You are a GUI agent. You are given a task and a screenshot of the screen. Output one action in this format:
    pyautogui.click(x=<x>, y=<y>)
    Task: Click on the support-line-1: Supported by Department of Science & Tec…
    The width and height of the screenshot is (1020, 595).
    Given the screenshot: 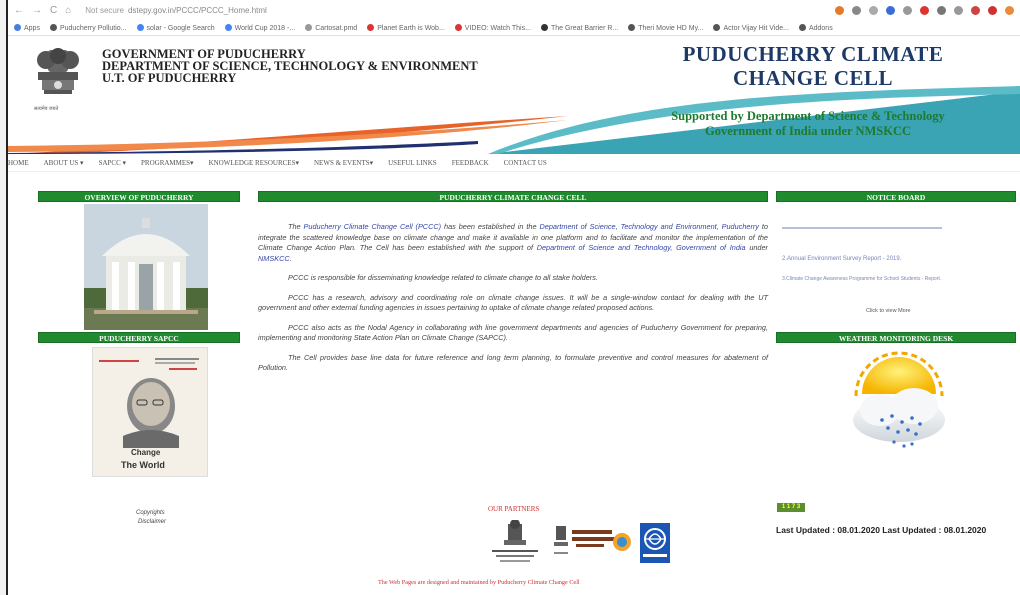 What is the action you would take?
    pyautogui.click(x=808, y=116)
    